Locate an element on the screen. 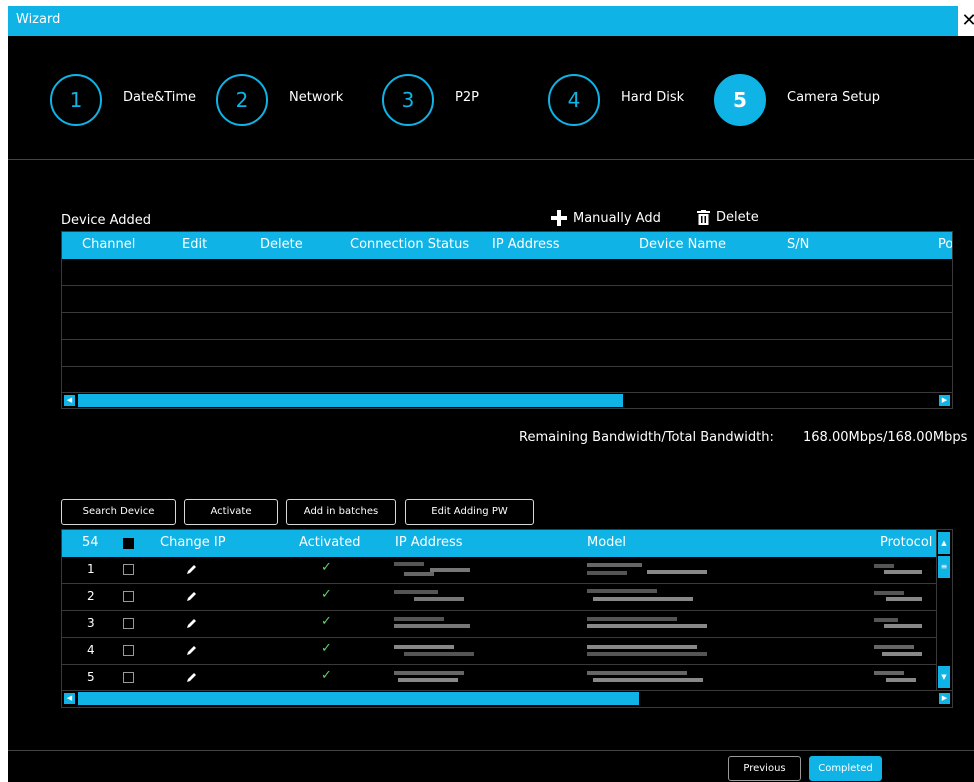  col-edit: Edit is located at coordinates (195, 244).